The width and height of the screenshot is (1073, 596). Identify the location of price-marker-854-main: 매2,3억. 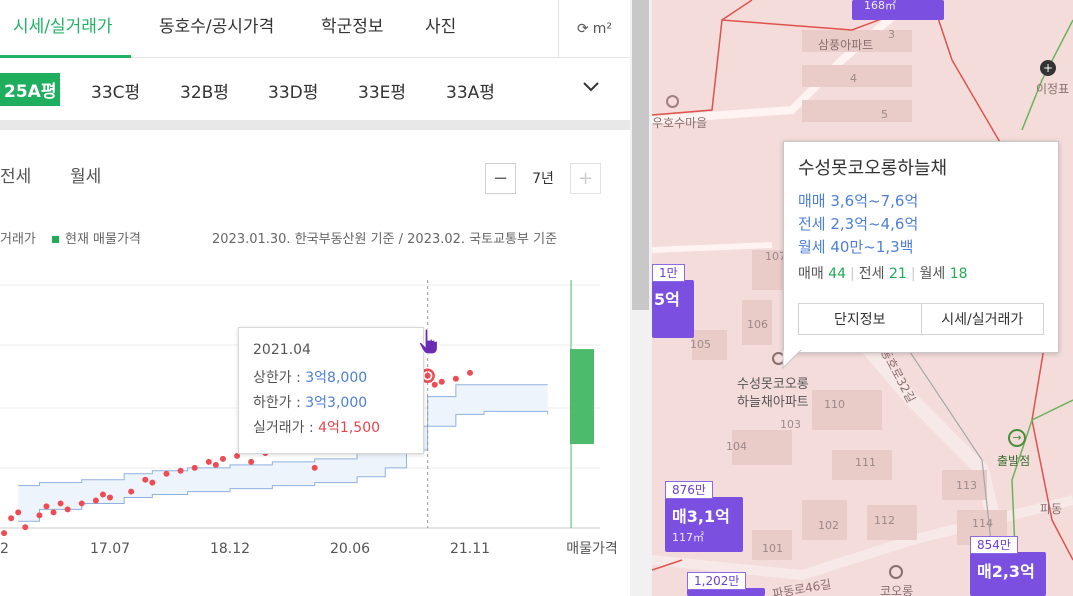
(1006, 571).